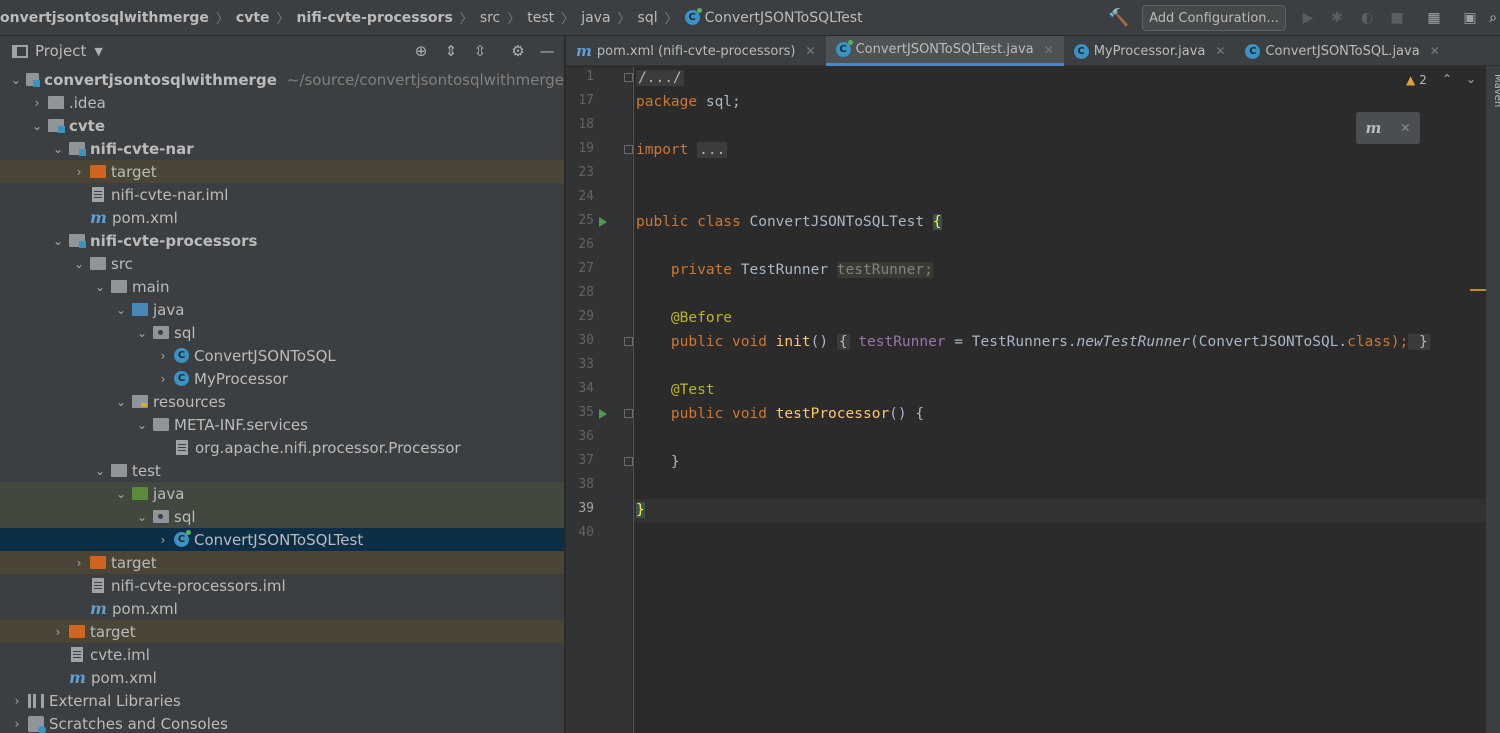  What do you see at coordinates (1308, 18) in the screenshot?
I see `run-icon: ▶` at bounding box center [1308, 18].